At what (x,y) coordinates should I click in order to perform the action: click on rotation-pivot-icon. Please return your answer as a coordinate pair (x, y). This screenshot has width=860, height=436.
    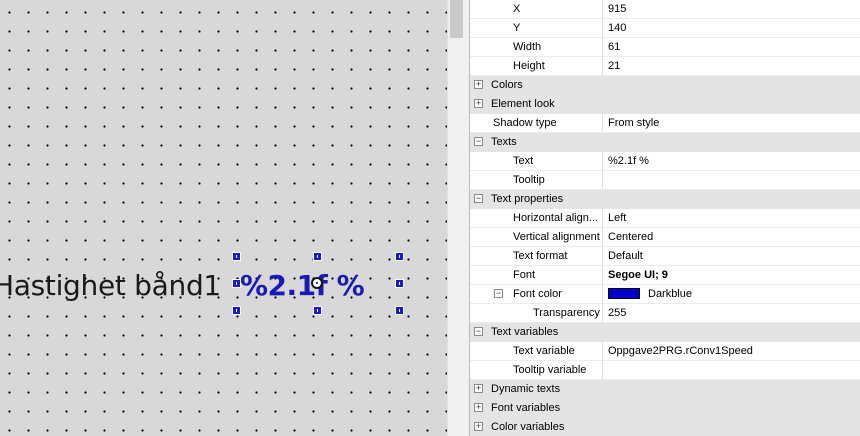
    Looking at the image, I should click on (317, 283).